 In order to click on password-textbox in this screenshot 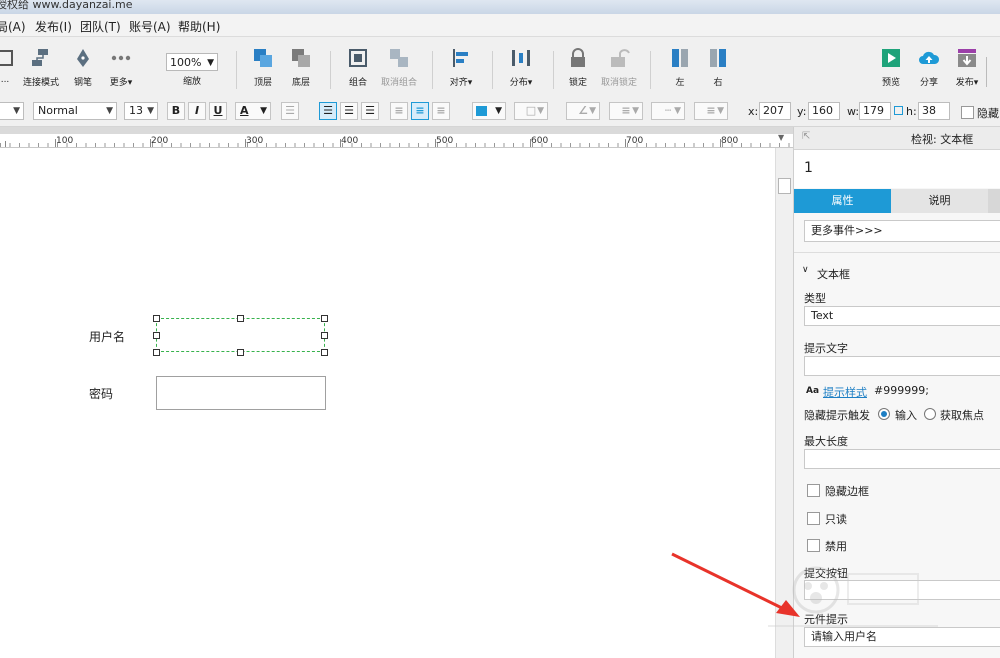, I will do `click(241, 393)`.